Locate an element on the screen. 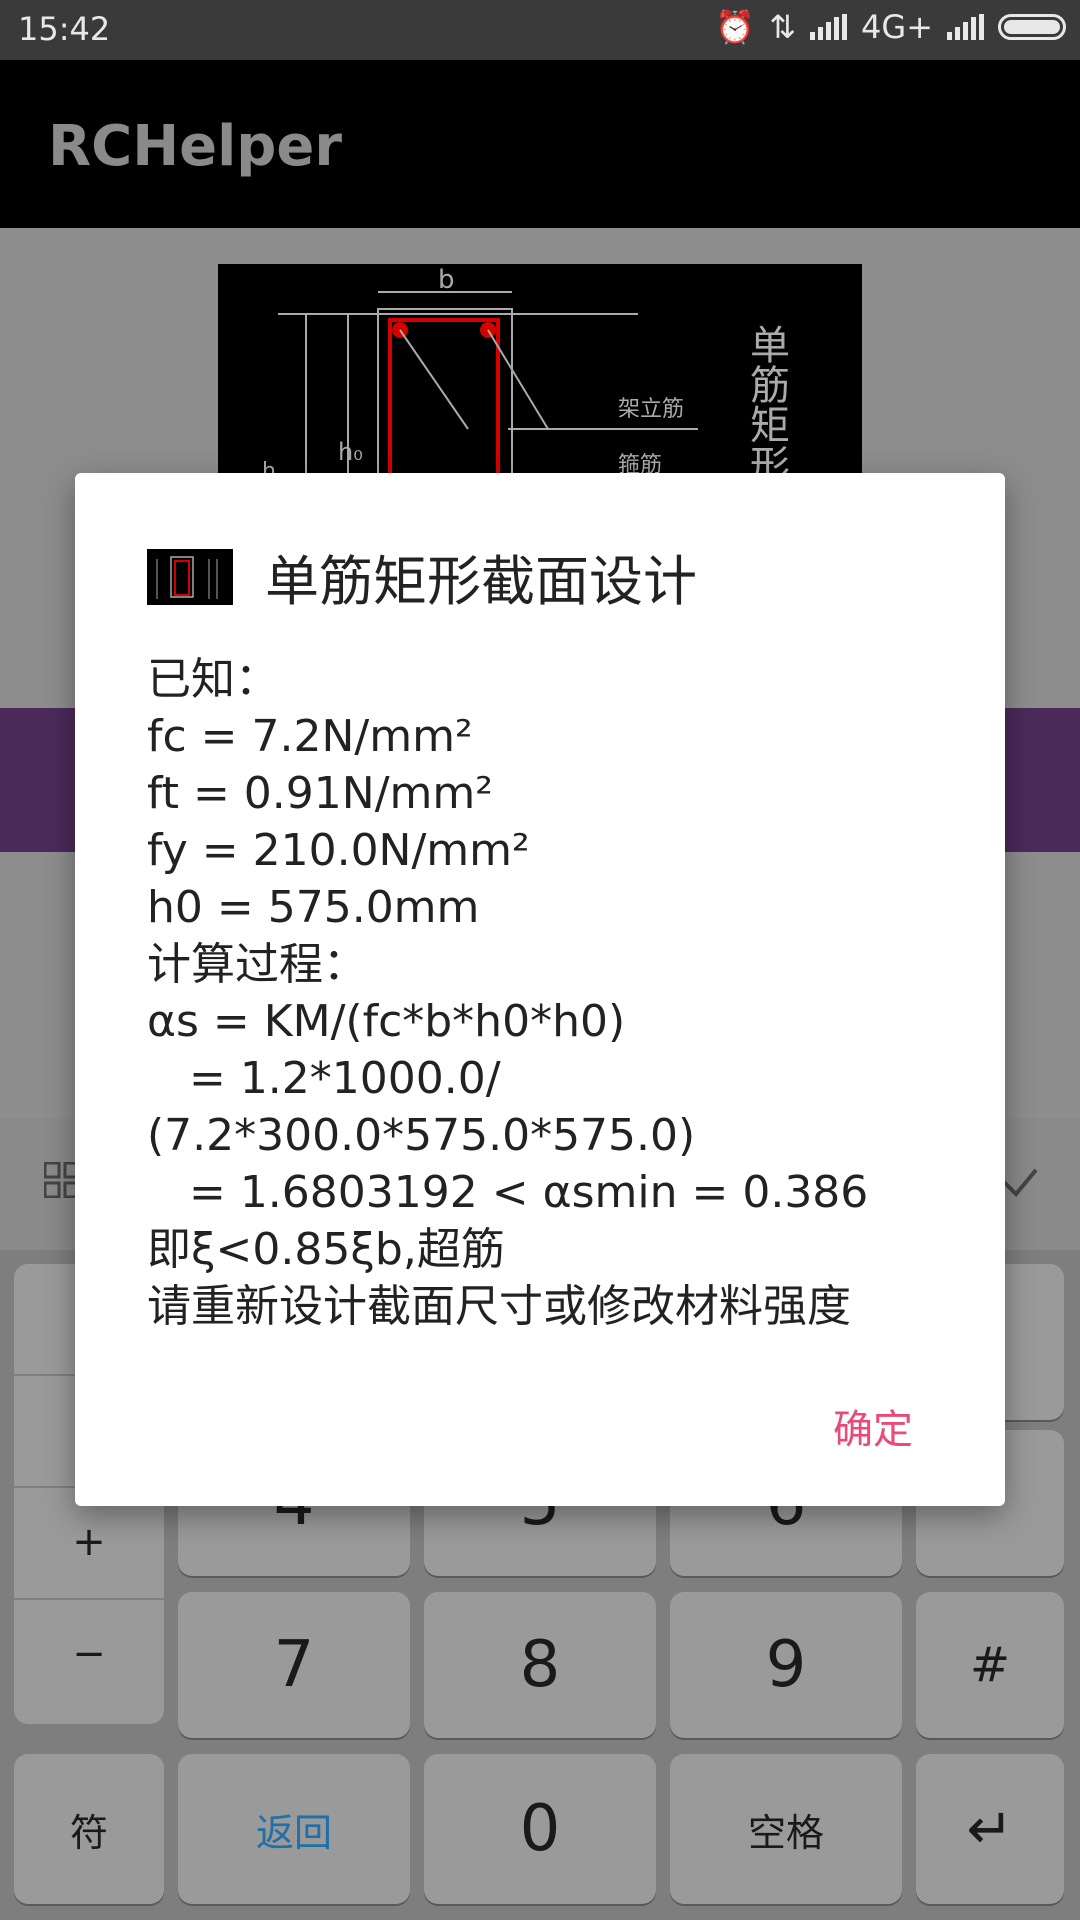 The height and width of the screenshot is (1920, 1080). dialog-header: 单筋矩形截面设计 is located at coordinates (422, 576).